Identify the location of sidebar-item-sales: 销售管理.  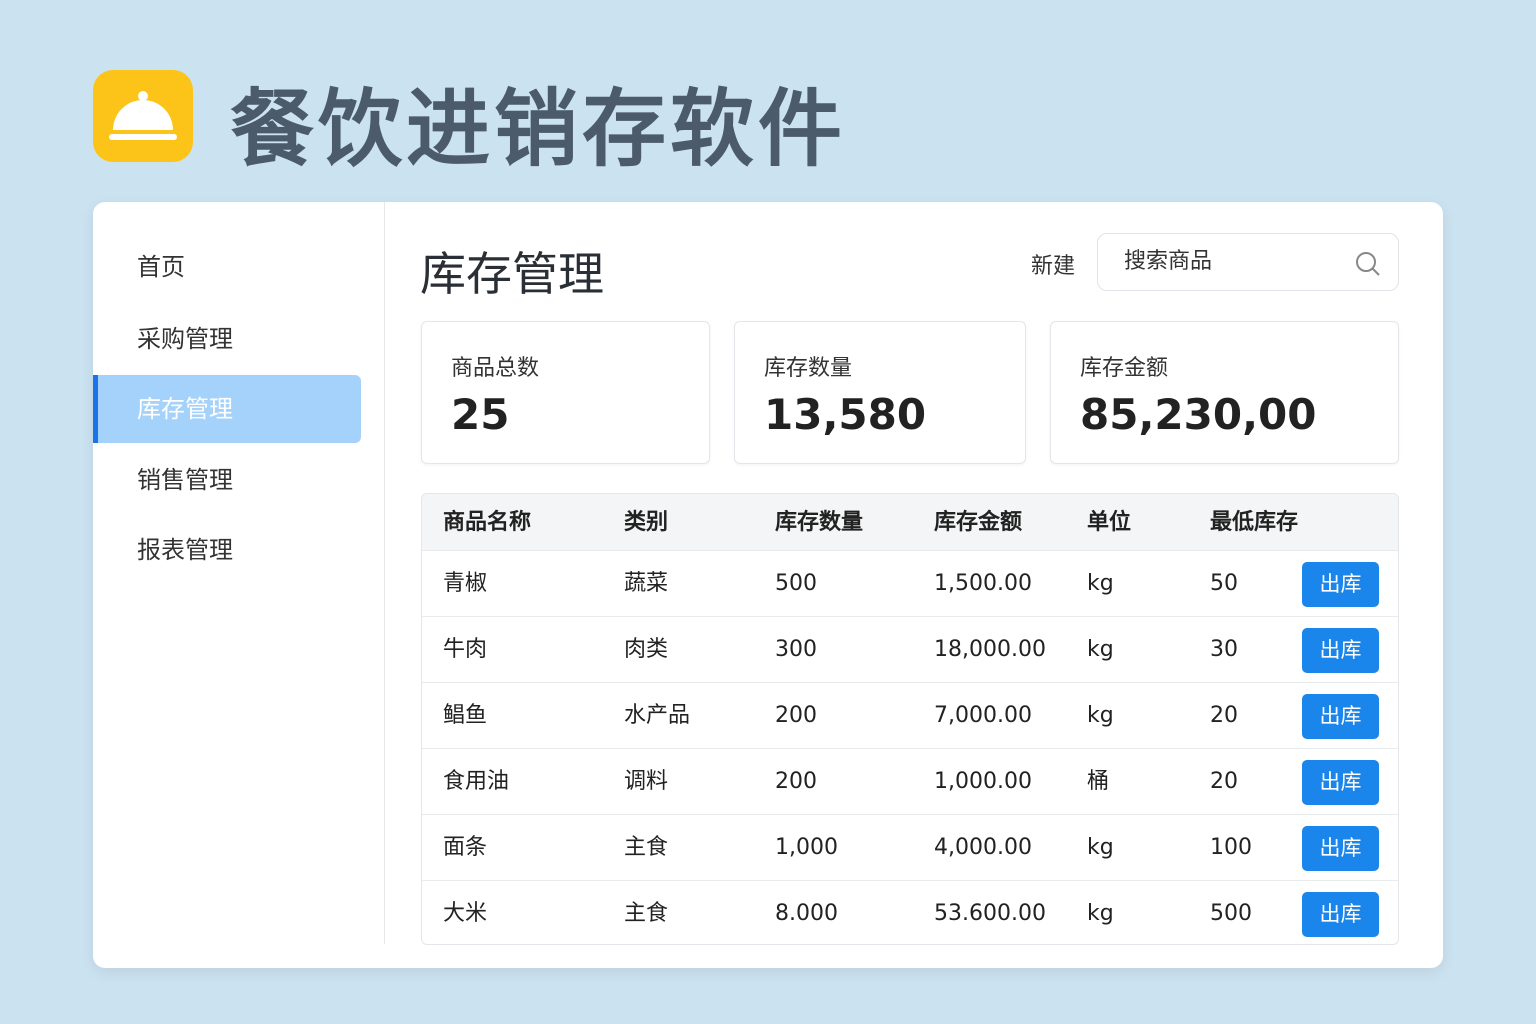
(227, 480).